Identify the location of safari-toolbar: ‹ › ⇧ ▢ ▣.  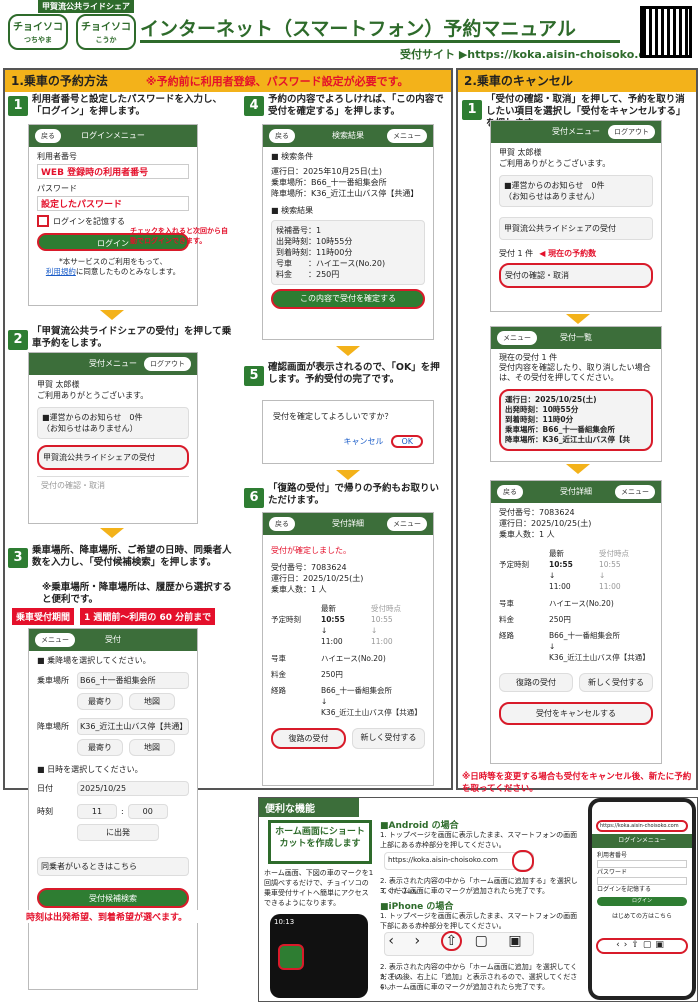
(459, 943).